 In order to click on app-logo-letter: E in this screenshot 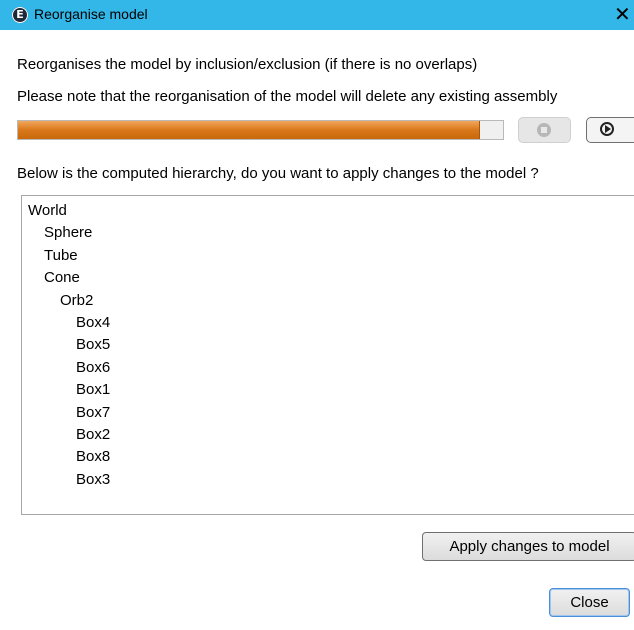, I will do `click(20, 14)`.